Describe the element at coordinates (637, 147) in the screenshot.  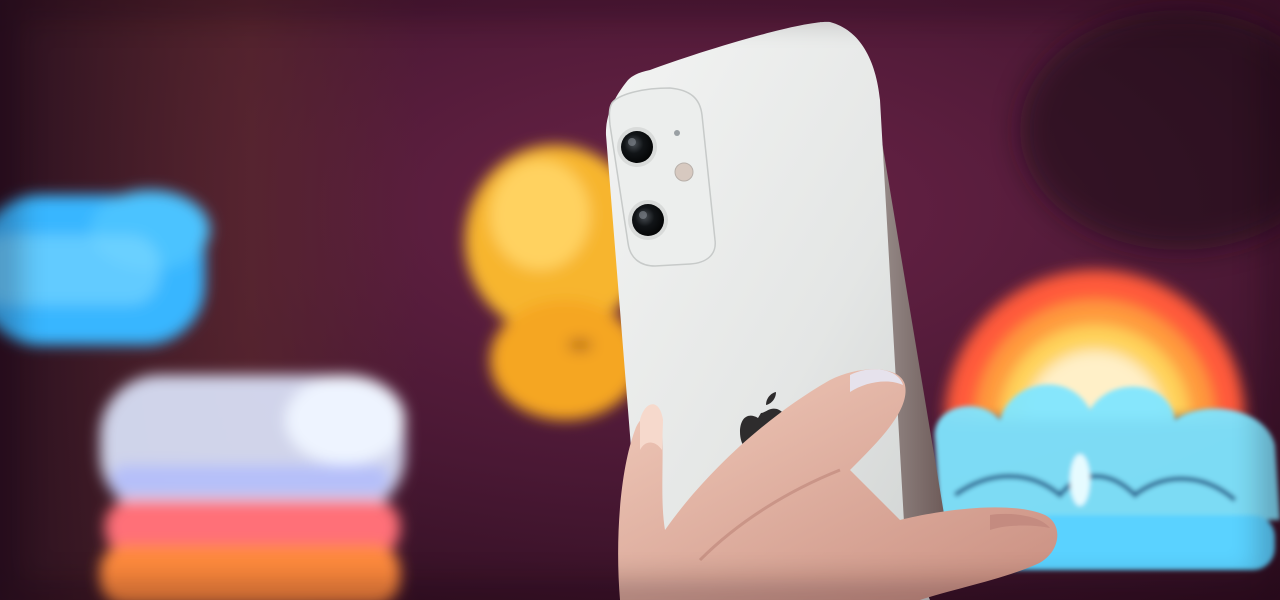
I see `camera-lens-top` at that location.